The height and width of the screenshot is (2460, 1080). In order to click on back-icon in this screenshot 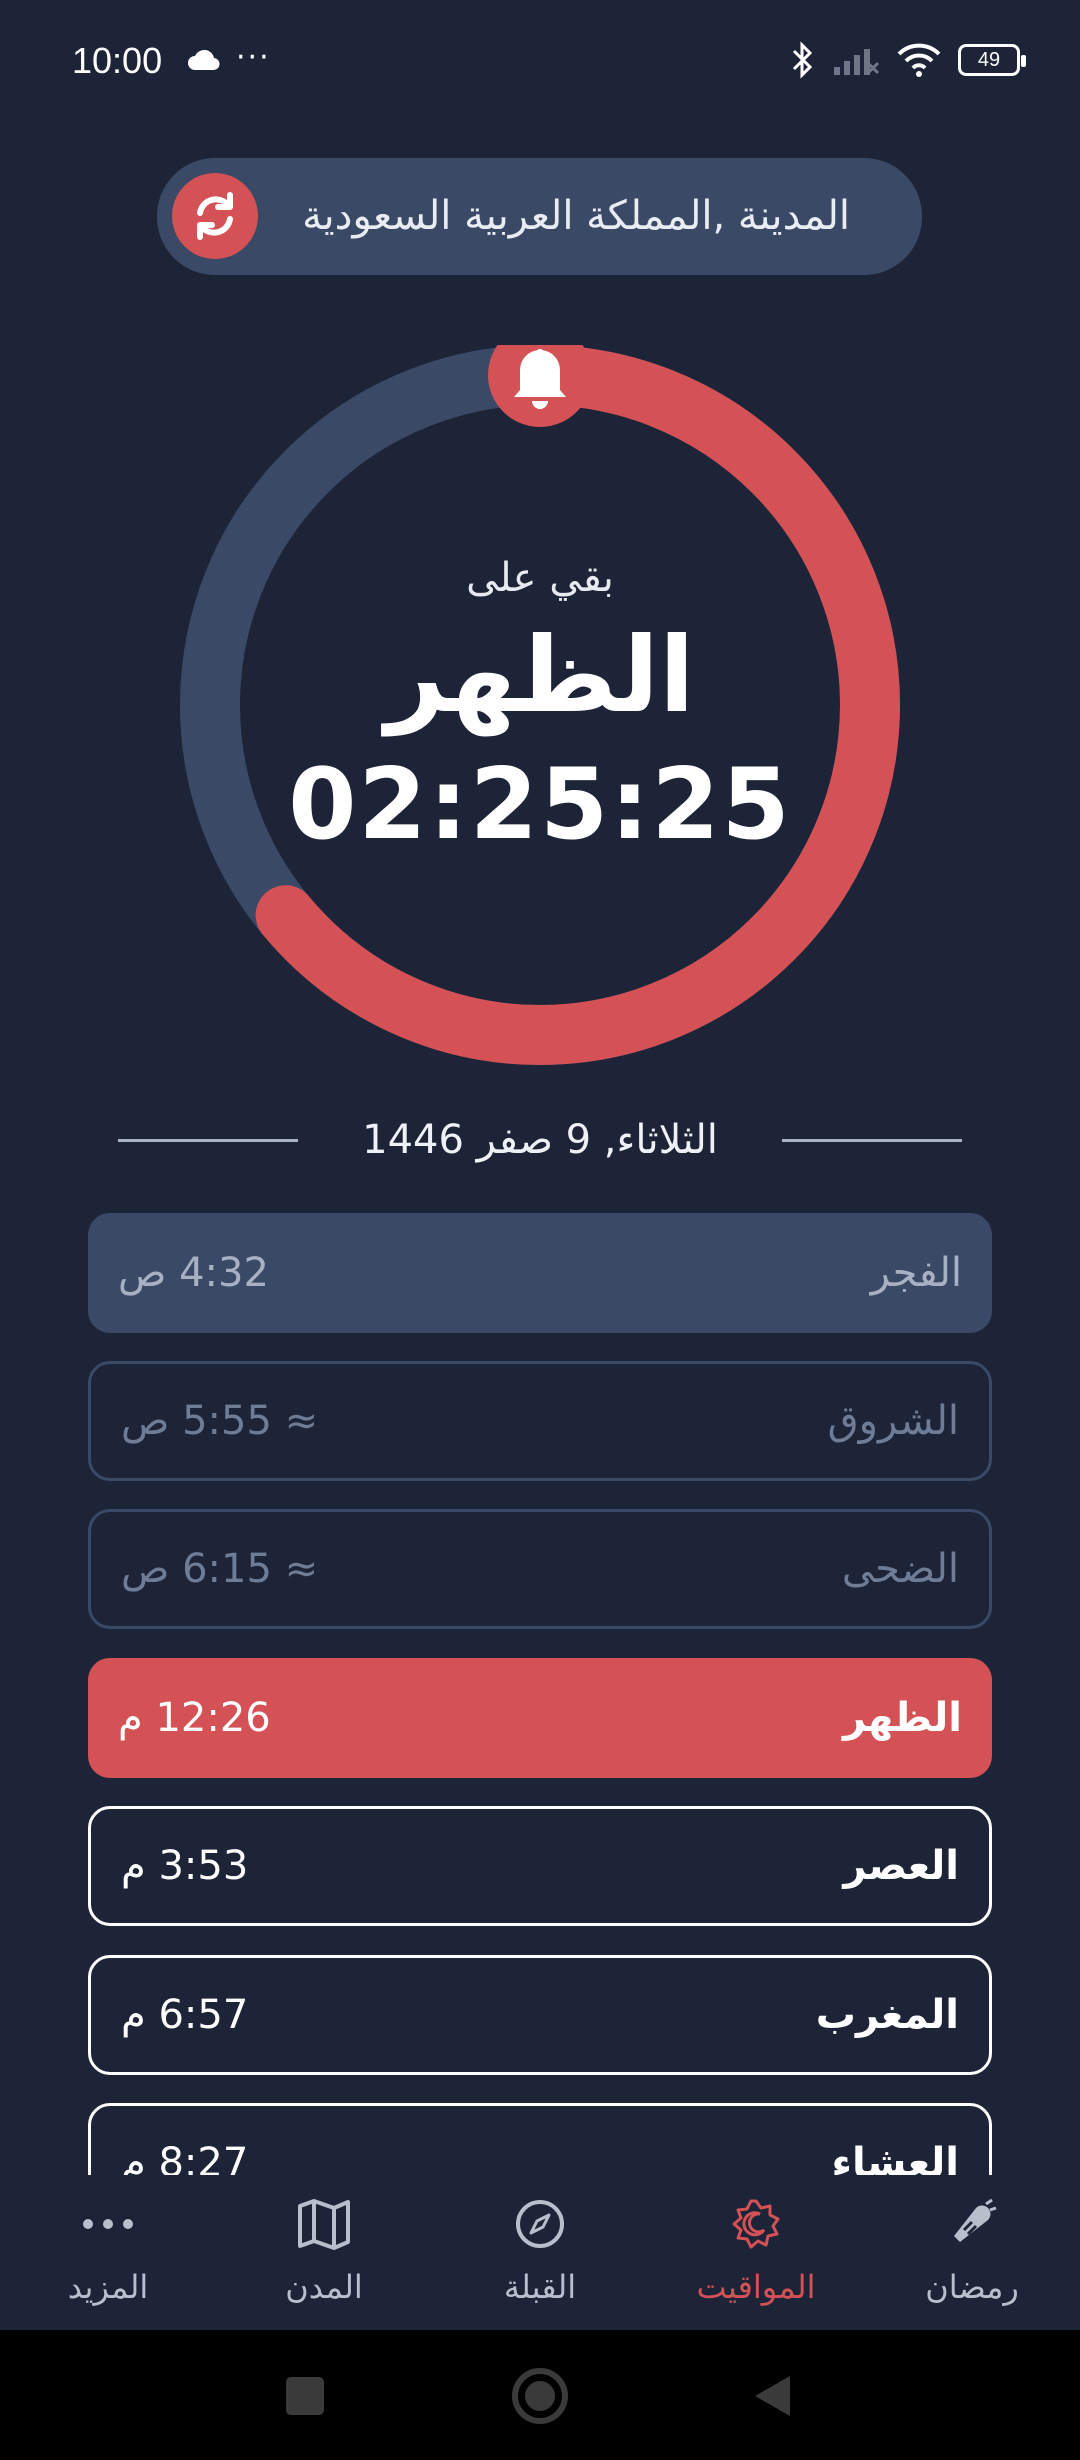, I will do `click(772, 2396)`.